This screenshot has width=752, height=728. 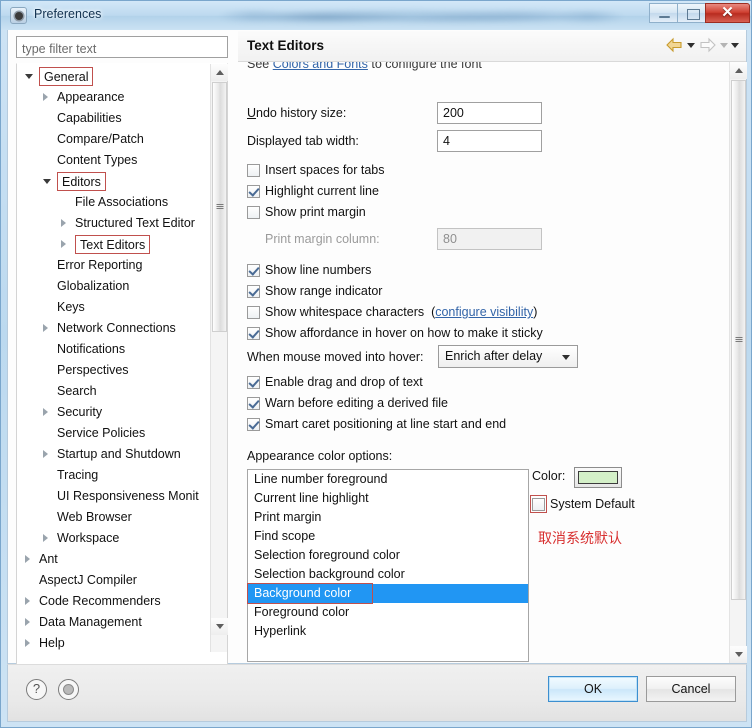 I want to click on show-range-indicator-row: Show range indicator, so click(x=314, y=291).